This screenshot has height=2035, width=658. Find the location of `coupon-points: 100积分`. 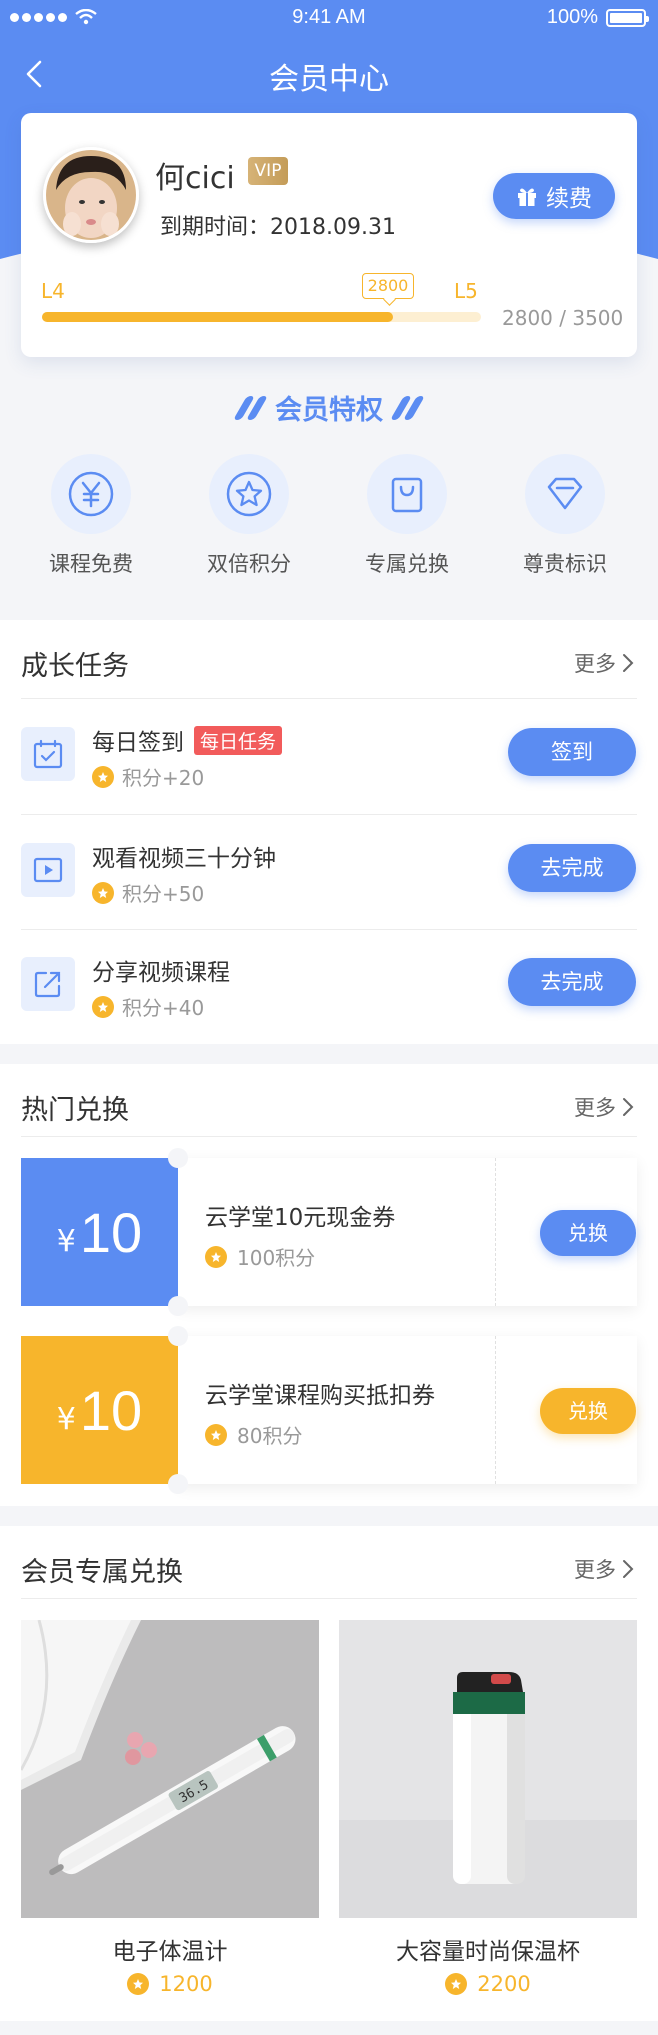

coupon-points: 100积分 is located at coordinates (260, 1256).